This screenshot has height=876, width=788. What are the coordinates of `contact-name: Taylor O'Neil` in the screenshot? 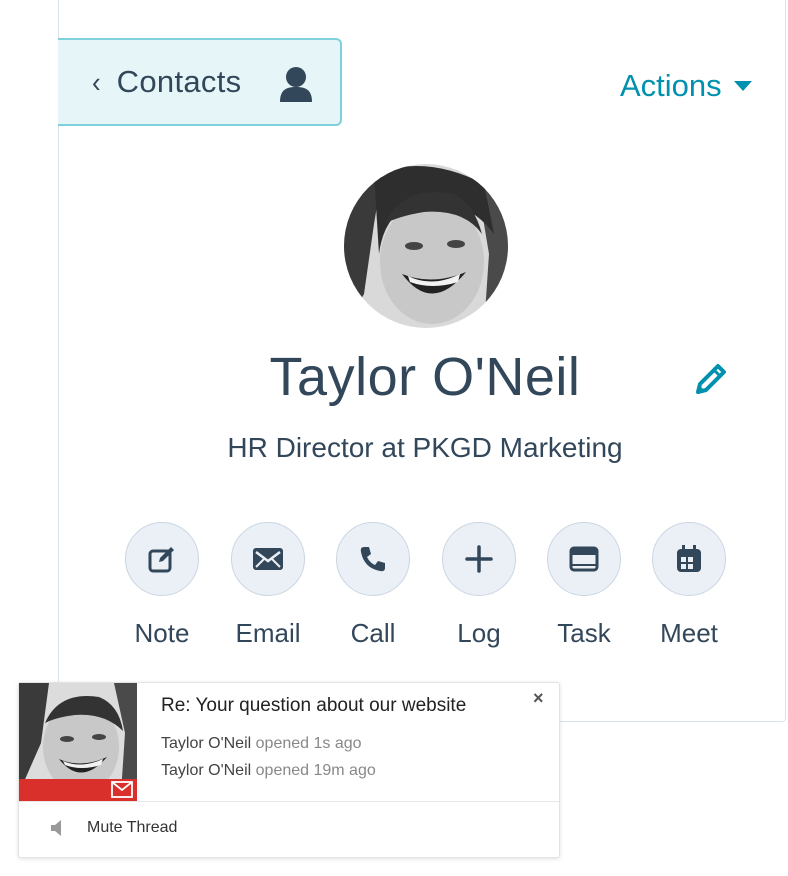 It's located at (425, 377).